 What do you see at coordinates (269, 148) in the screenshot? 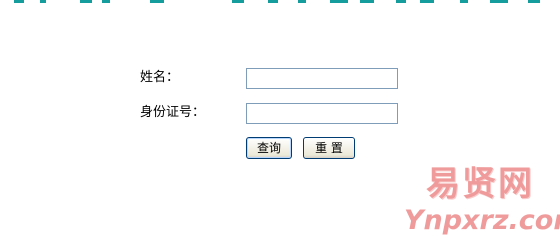
I see `query-button: 查询` at bounding box center [269, 148].